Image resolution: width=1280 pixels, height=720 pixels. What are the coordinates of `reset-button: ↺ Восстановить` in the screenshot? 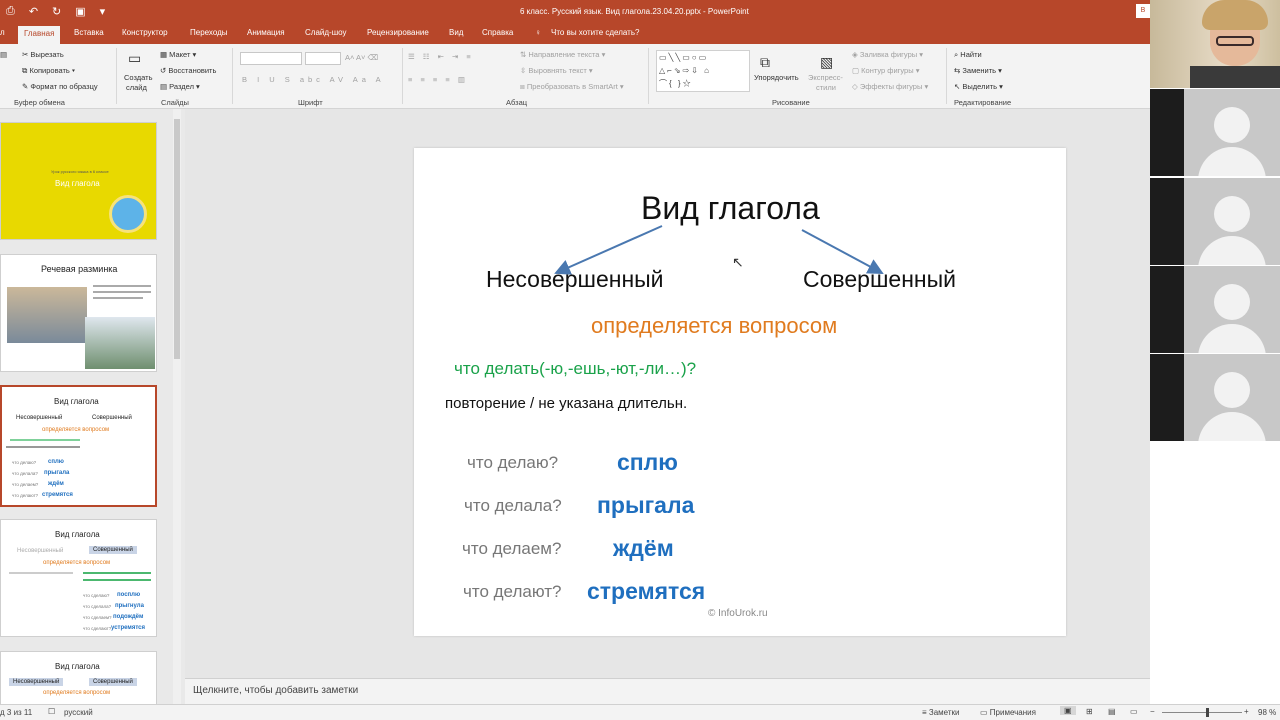 It's located at (188, 70).